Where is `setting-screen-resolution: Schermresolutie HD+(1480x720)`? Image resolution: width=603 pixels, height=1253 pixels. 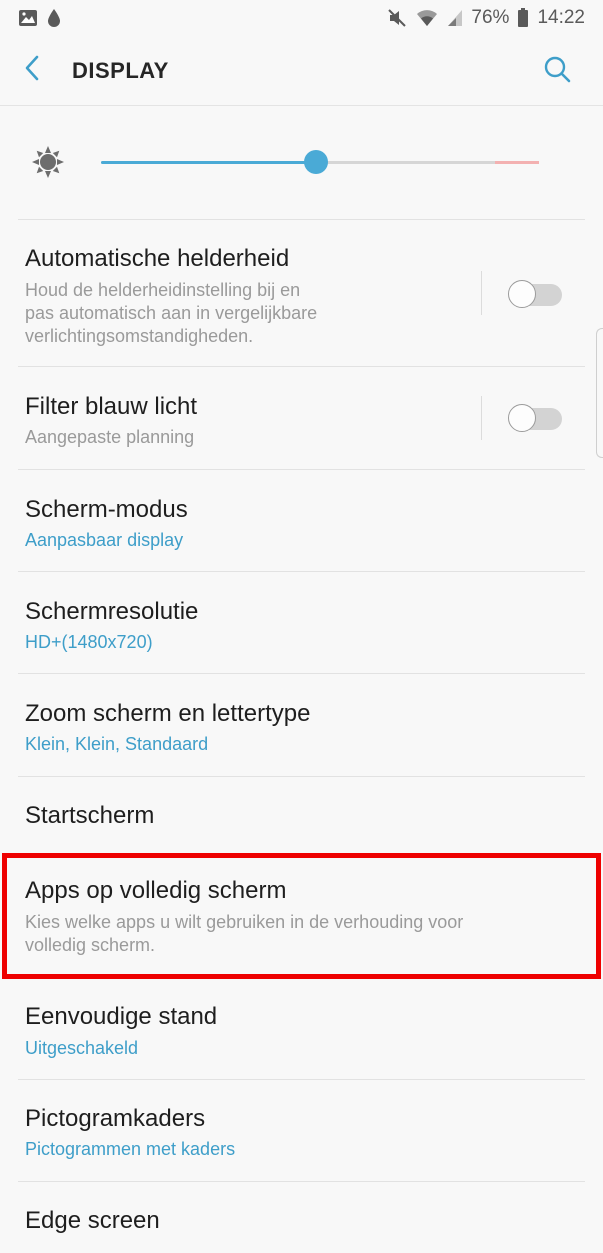
setting-screen-resolution: Schermresolutie HD+(1480x720) is located at coordinates (301, 623).